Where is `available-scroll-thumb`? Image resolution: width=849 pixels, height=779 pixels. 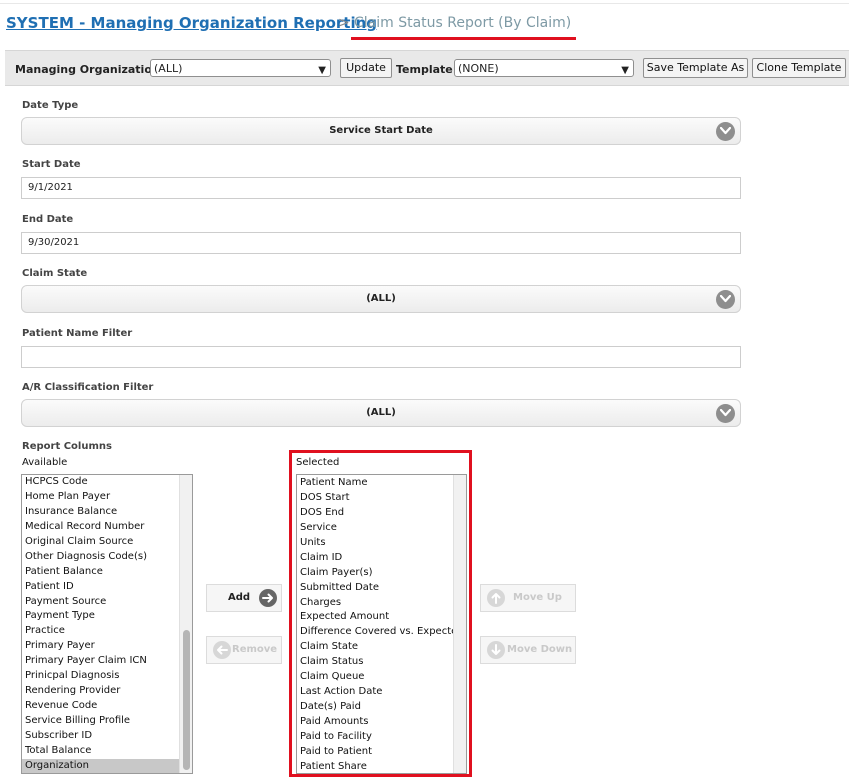 available-scroll-thumb is located at coordinates (186, 700).